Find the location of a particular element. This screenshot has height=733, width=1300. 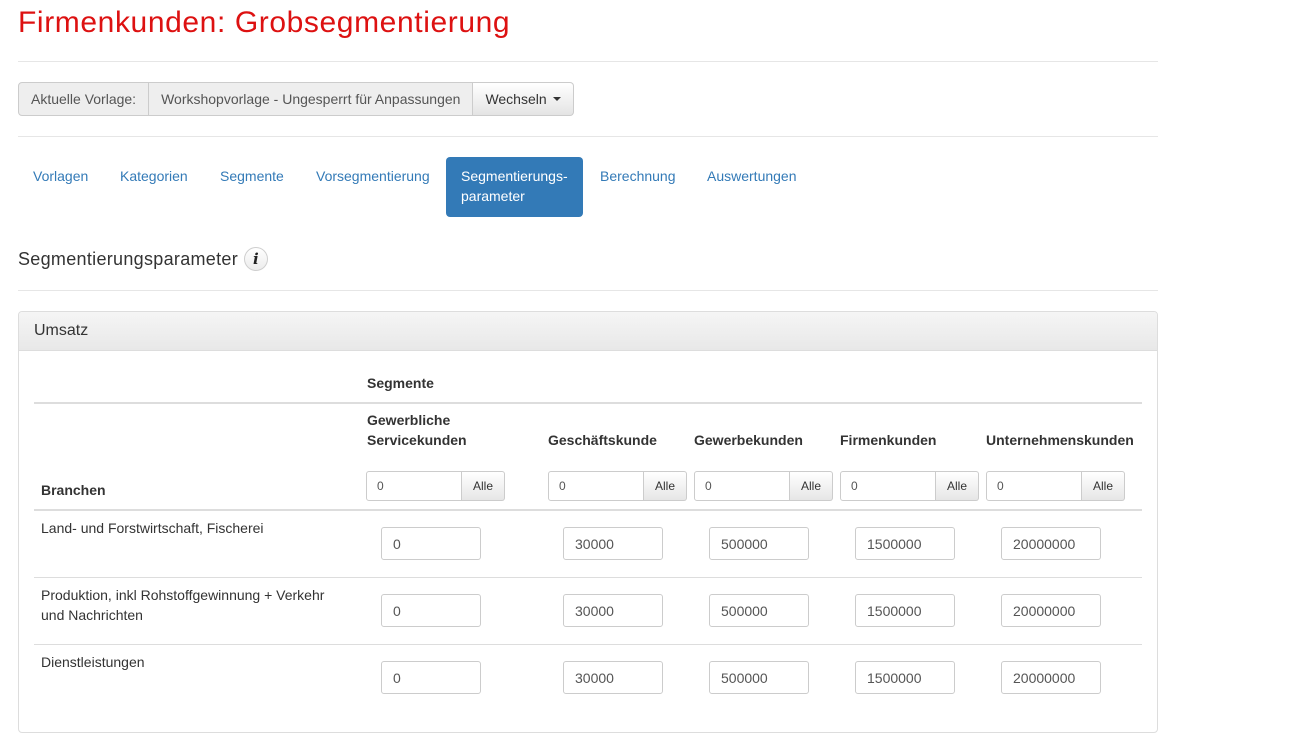

col-header-gewerbliche-servicekunden: Gewerbliche Servicekunden is located at coordinates (417, 430).